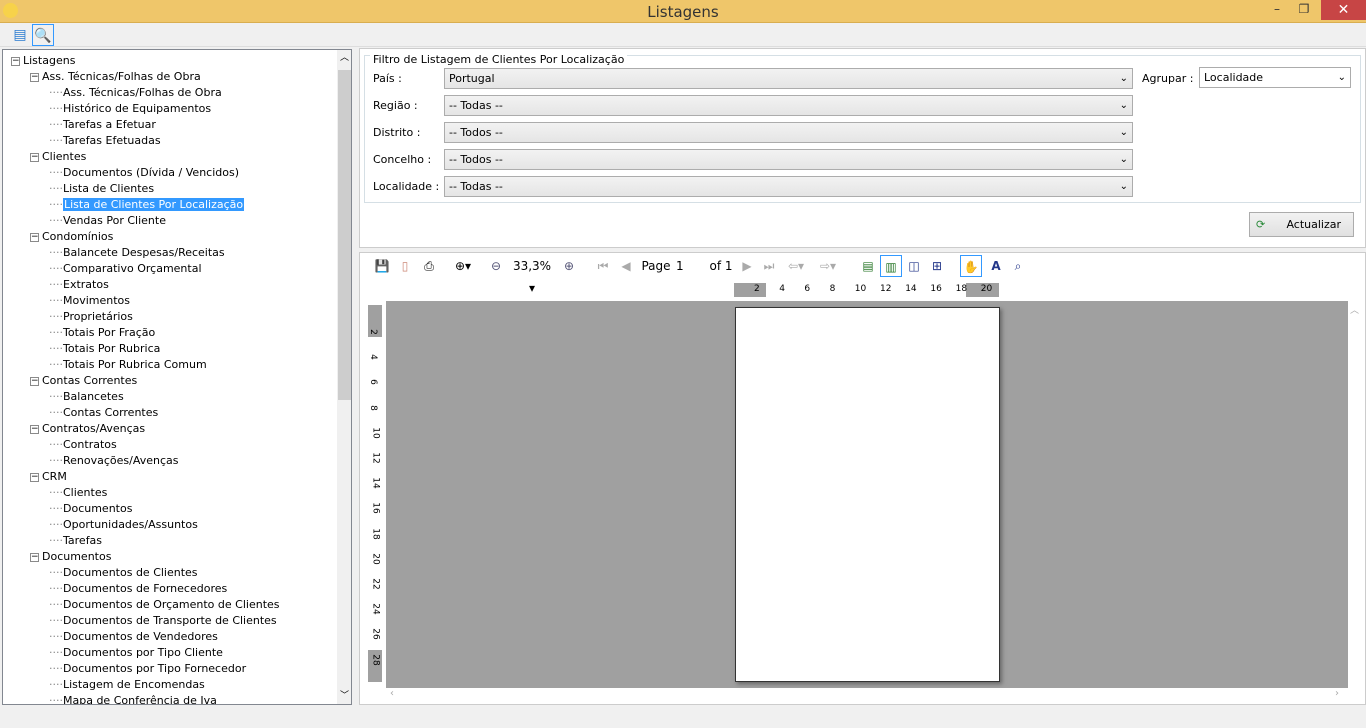 The height and width of the screenshot is (728, 1366). I want to click on tree-item: ····Oportunidades/Assuntos, so click(123, 525).